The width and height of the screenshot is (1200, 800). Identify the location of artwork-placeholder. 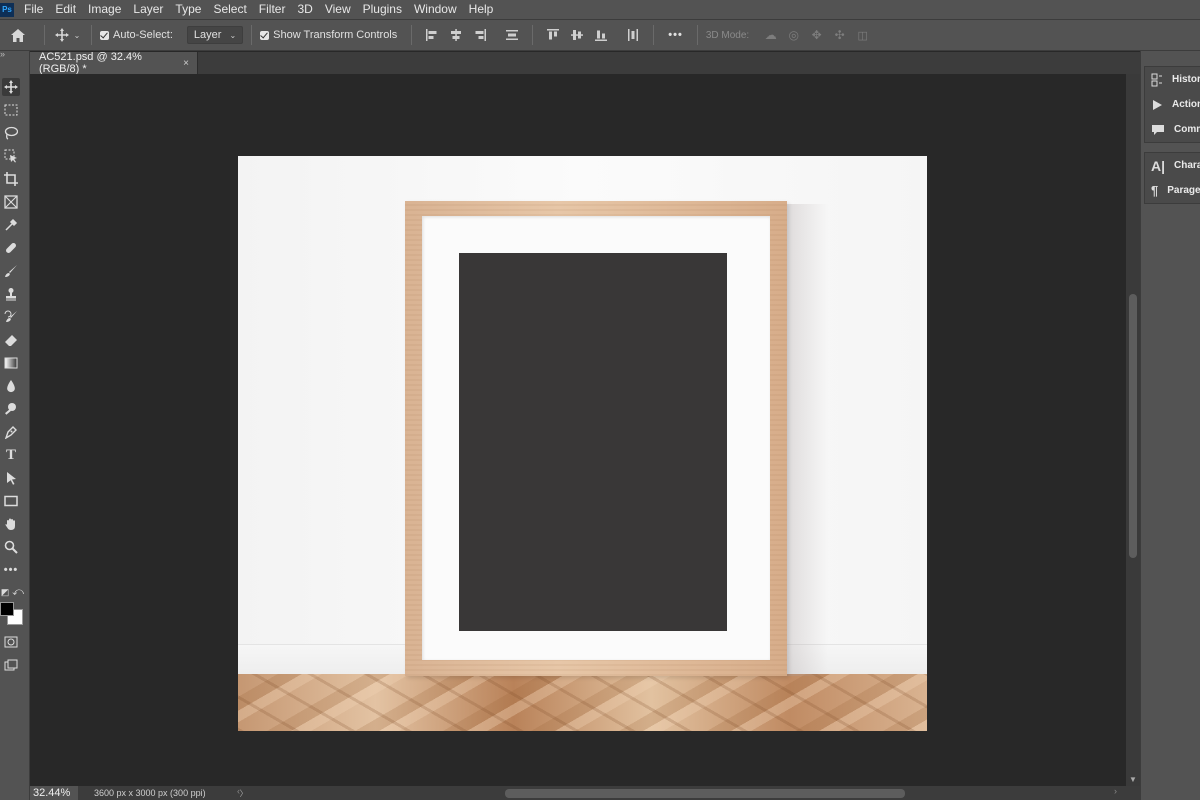
(593, 442).